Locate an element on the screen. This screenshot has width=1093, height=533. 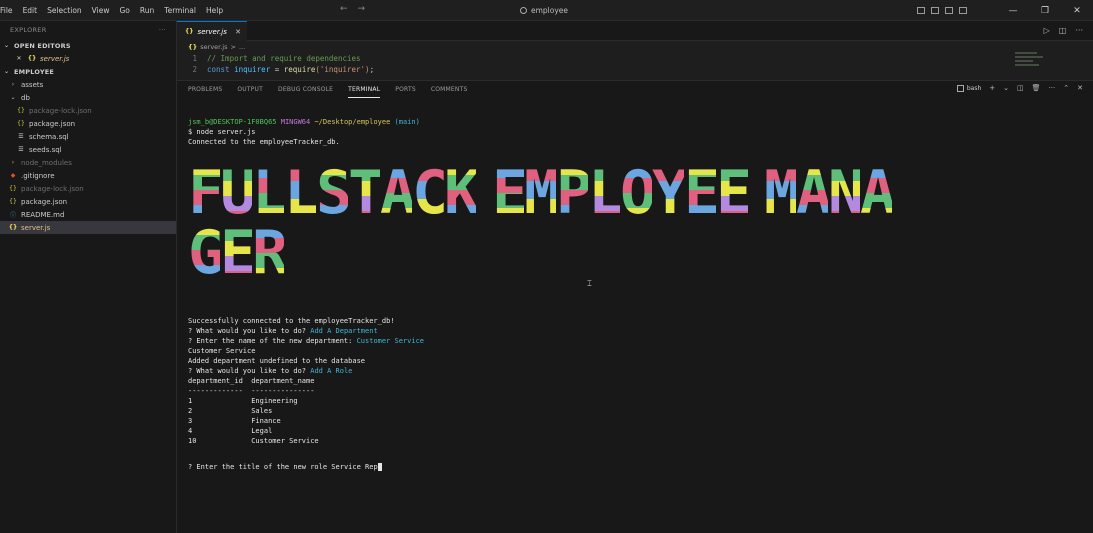
database-icon: ☰ is located at coordinates (21, 136).